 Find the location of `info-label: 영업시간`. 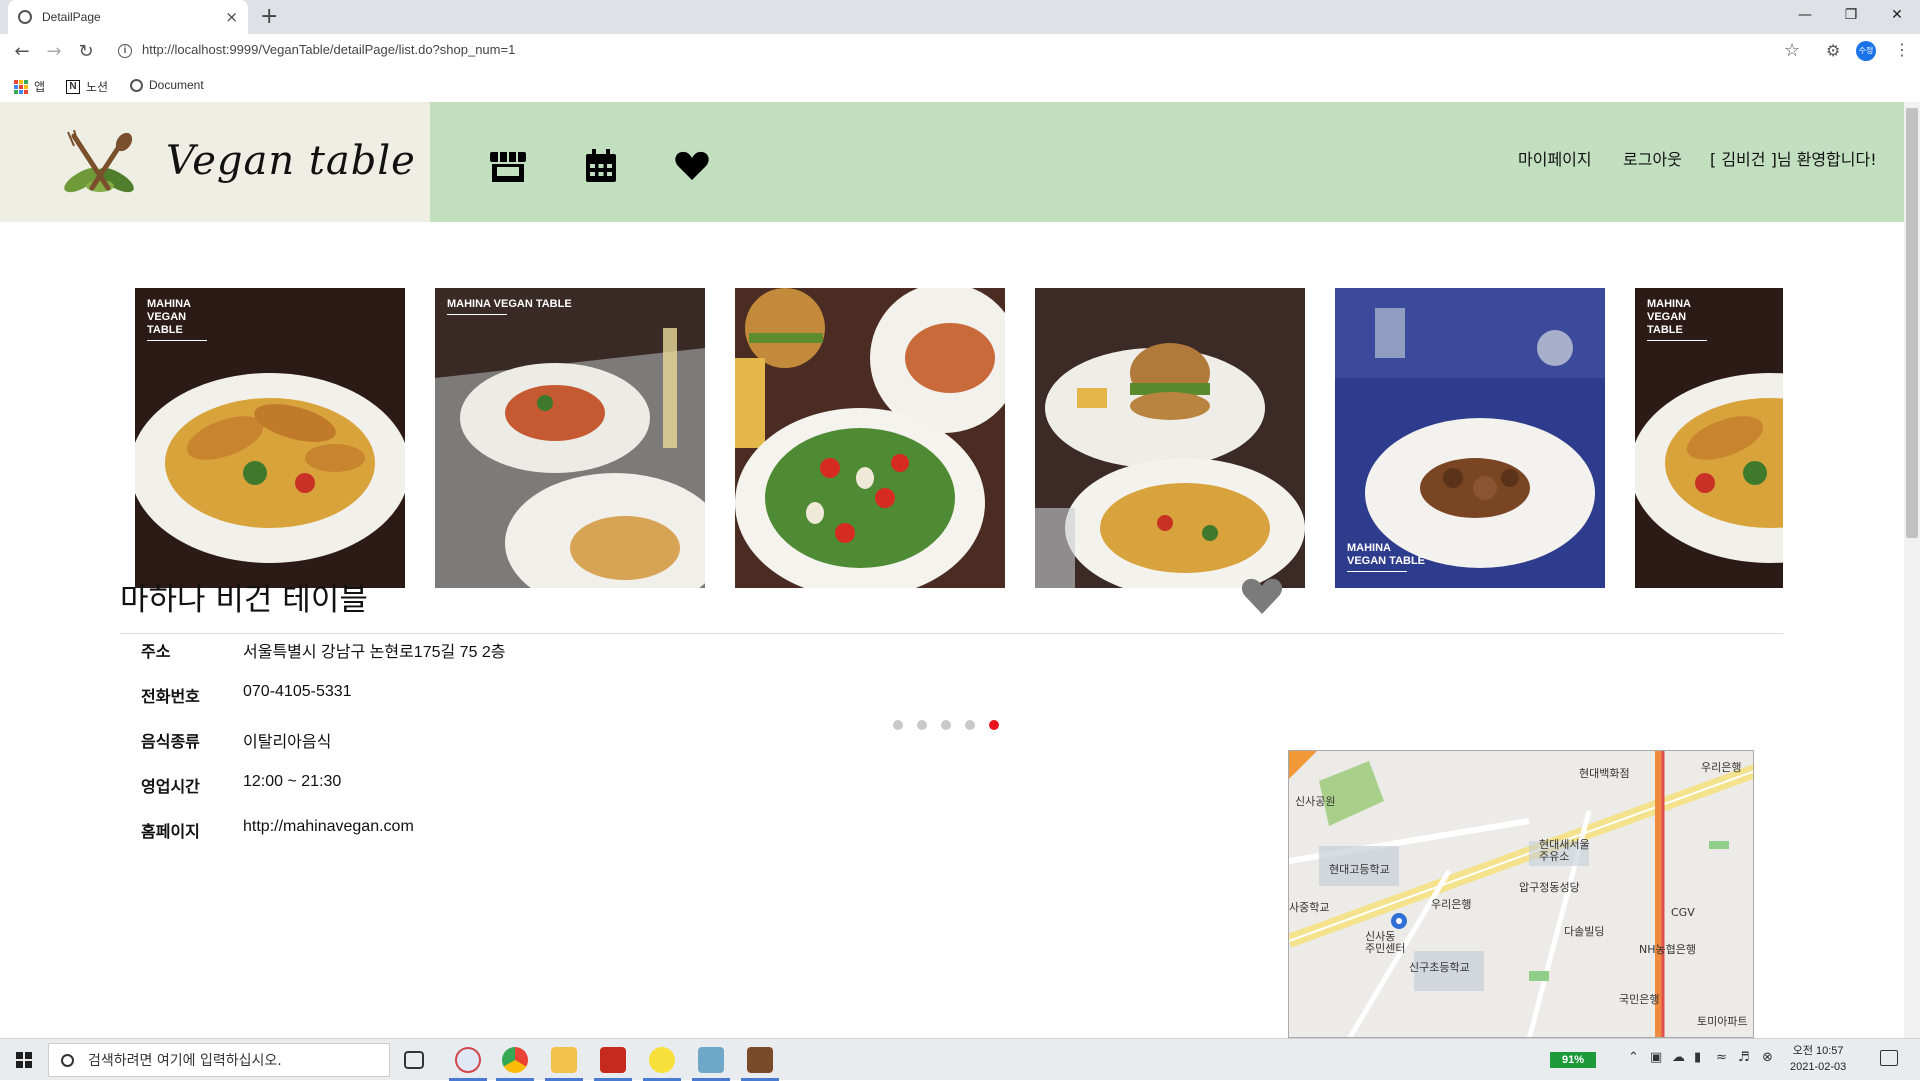

info-label: 영업시간 is located at coordinates (170, 786).